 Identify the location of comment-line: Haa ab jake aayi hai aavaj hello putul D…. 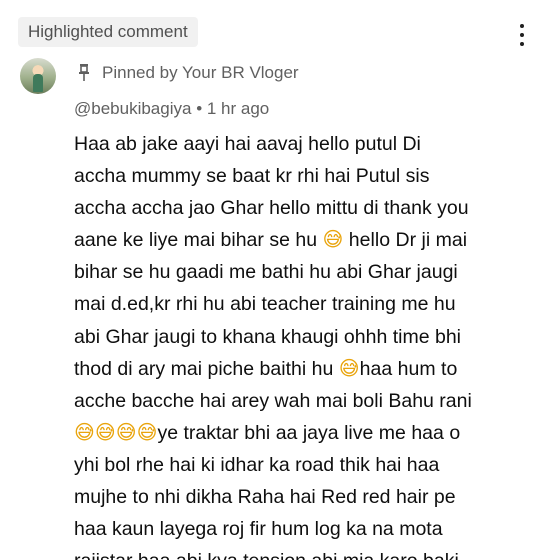
(247, 144).